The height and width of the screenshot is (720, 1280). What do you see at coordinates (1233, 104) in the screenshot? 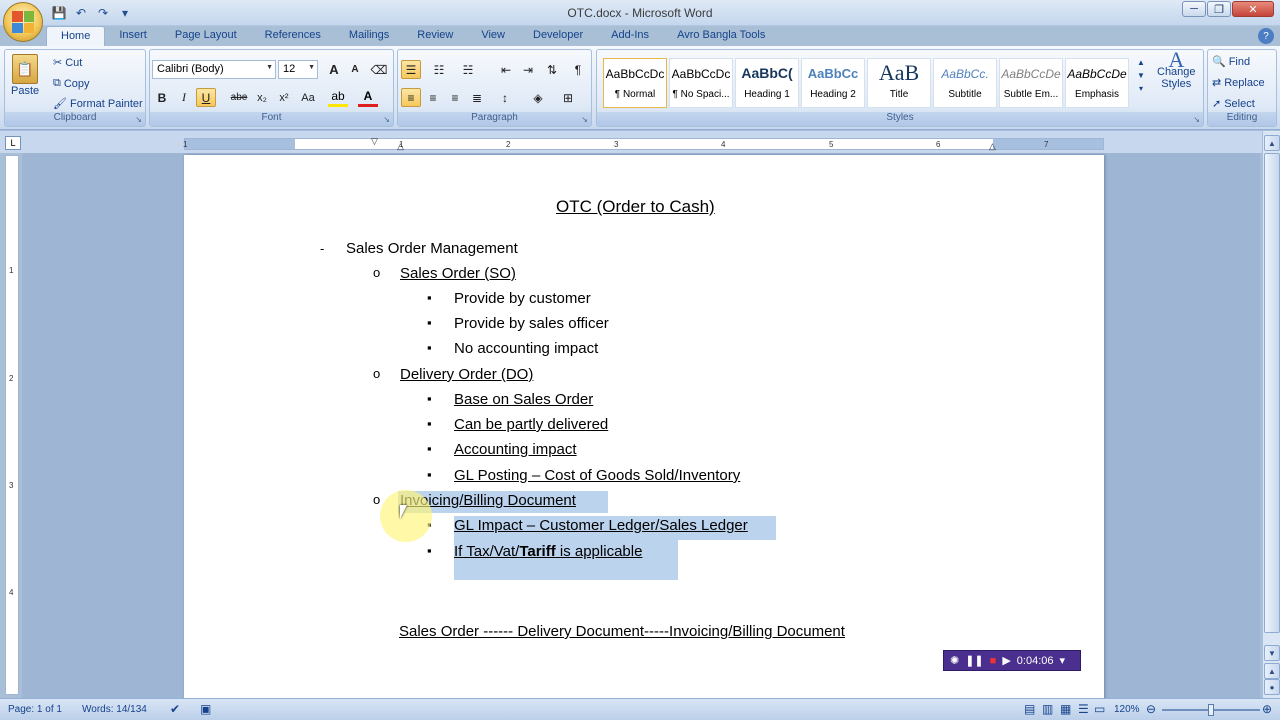
I see `select-button: ➚ Select` at bounding box center [1233, 104].